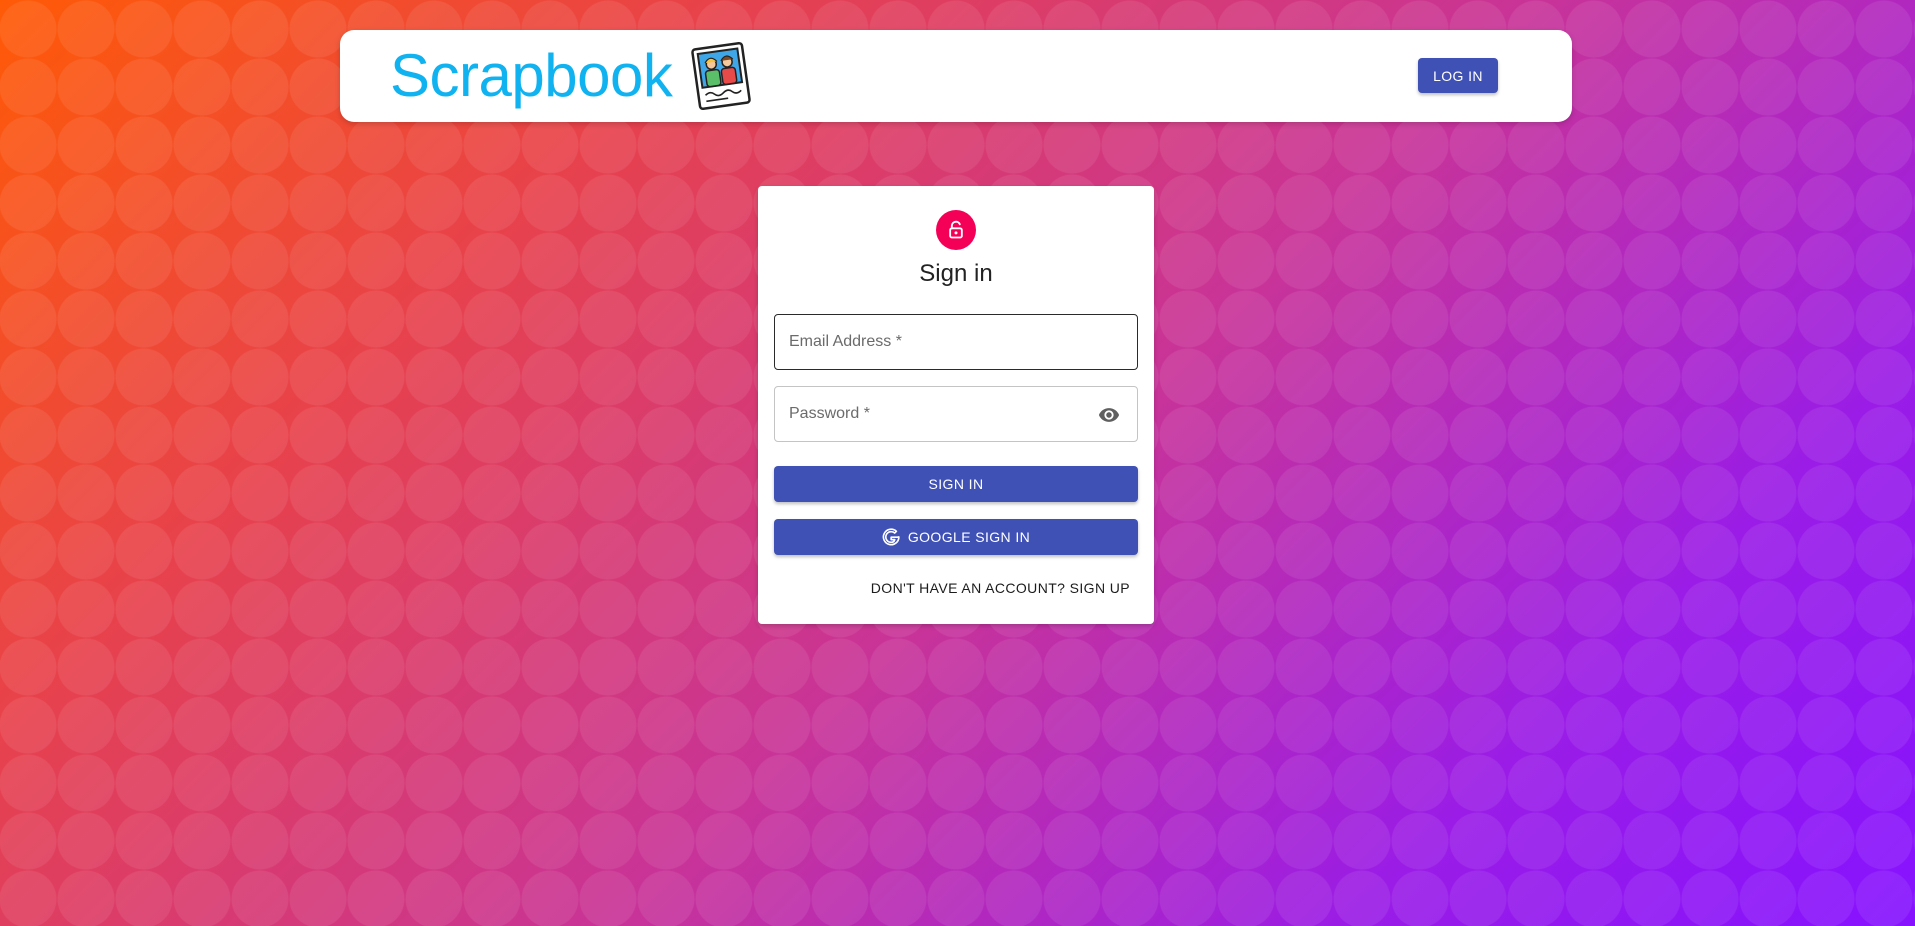  I want to click on sign-in-title: Sign in, so click(956, 273).